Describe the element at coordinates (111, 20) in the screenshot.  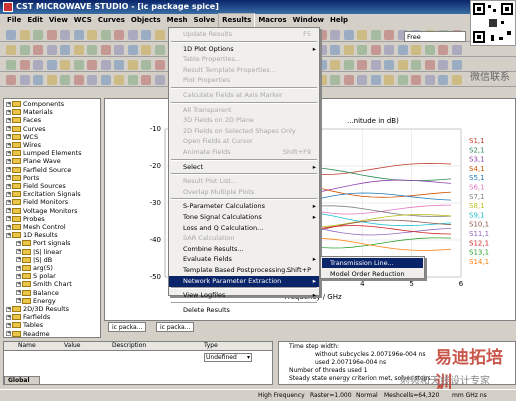
I see `menu-curves: Curves` at that location.